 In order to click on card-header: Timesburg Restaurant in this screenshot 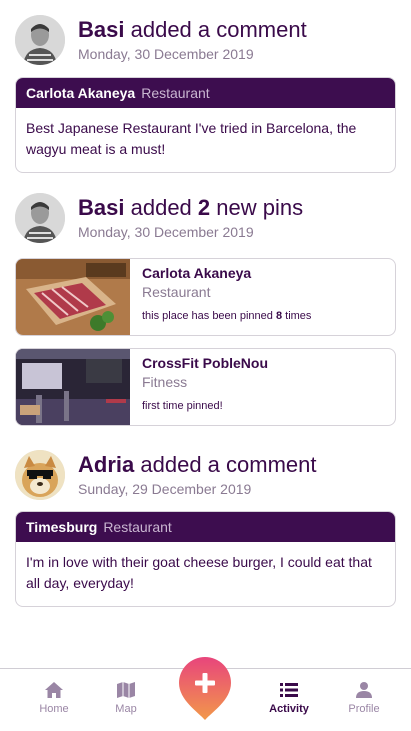, I will do `click(205, 527)`.